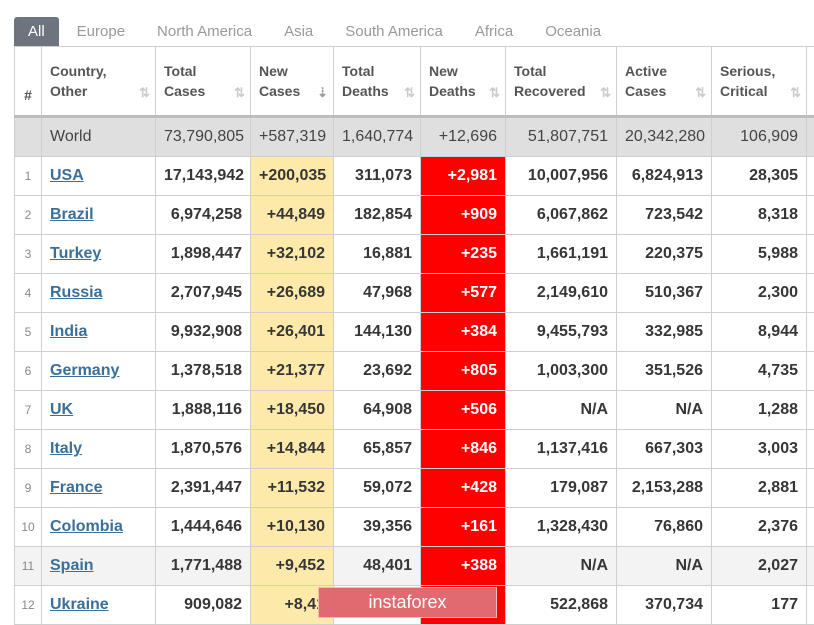  I want to click on active-cases-cell: 667,303, so click(664, 449).